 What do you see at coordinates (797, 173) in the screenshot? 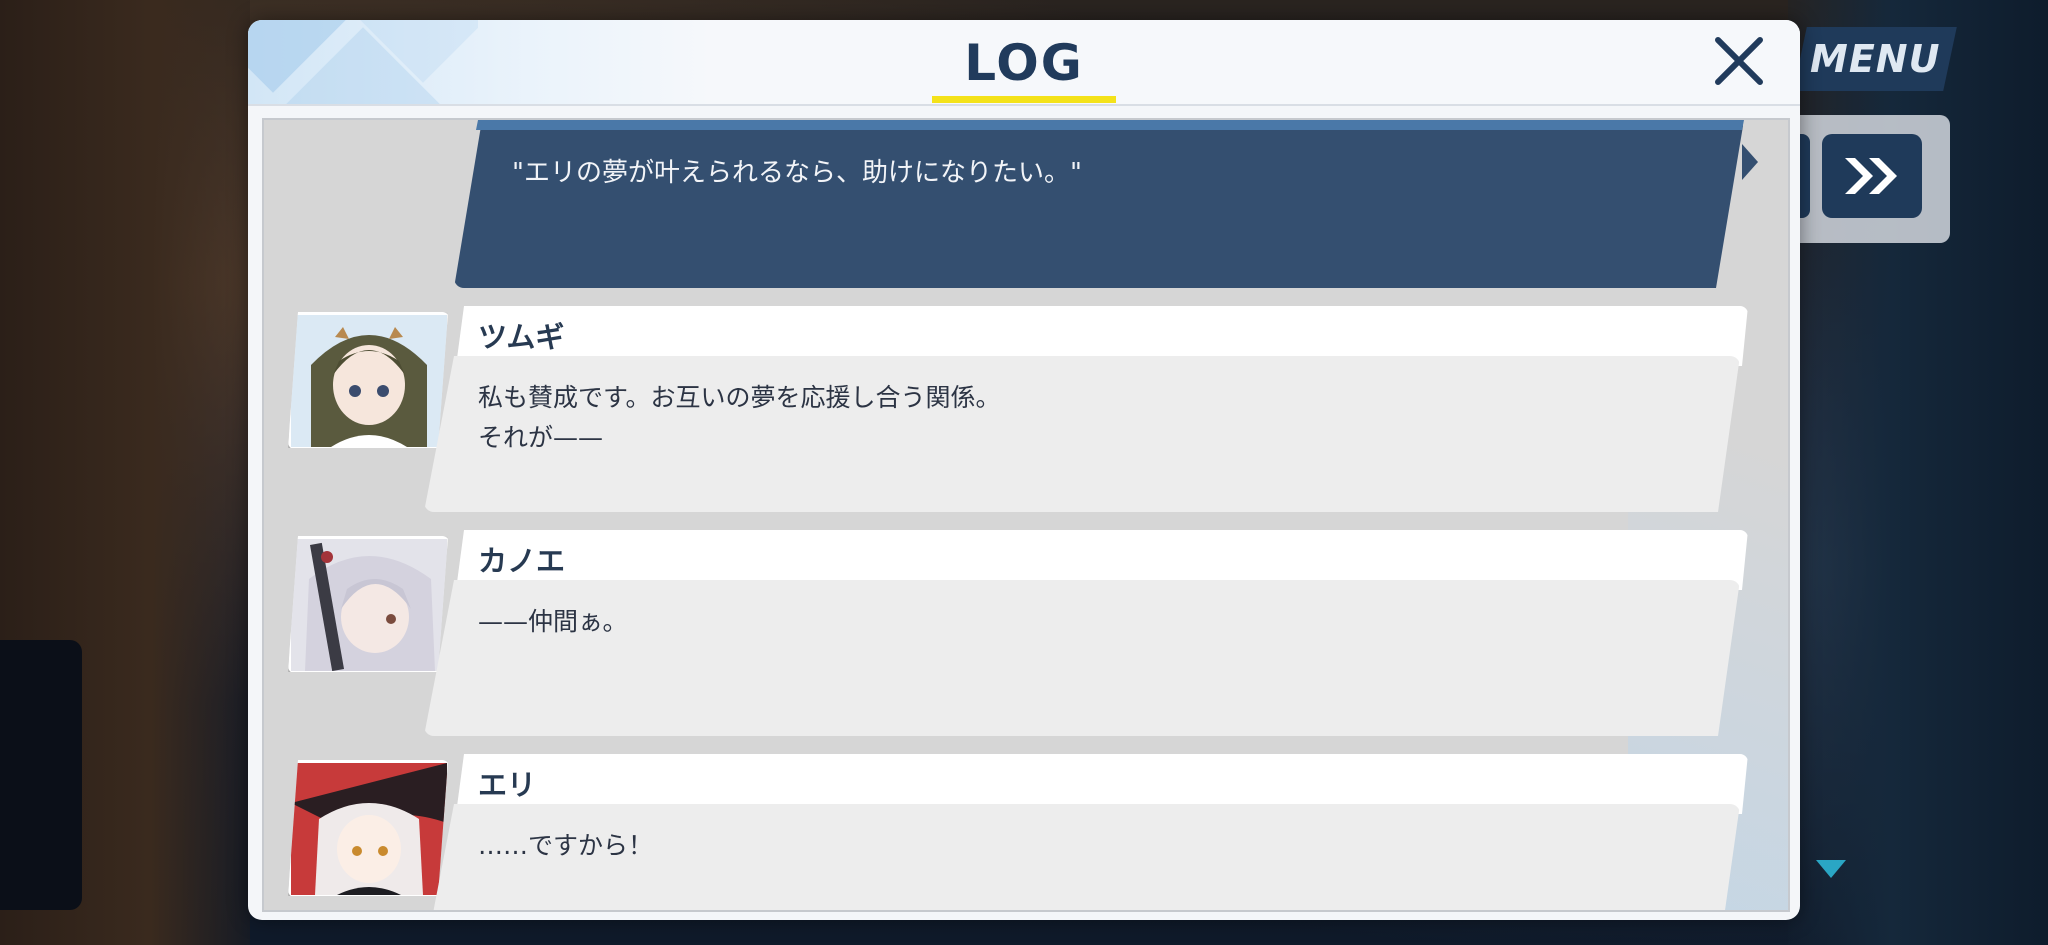
I see `choice-text: "エリの夢が叶えられるなら、助けになりたい。"` at bounding box center [797, 173].